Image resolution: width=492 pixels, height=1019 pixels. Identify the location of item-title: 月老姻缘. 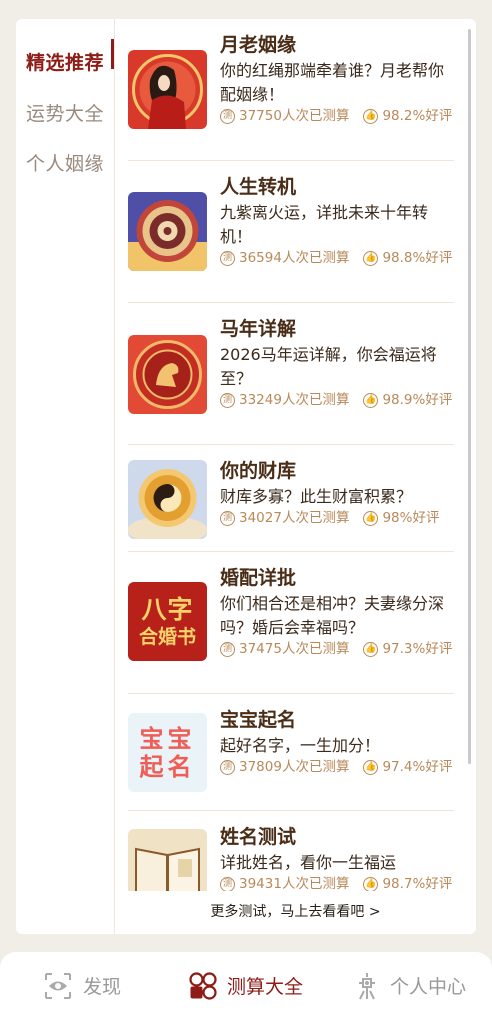
(258, 45).